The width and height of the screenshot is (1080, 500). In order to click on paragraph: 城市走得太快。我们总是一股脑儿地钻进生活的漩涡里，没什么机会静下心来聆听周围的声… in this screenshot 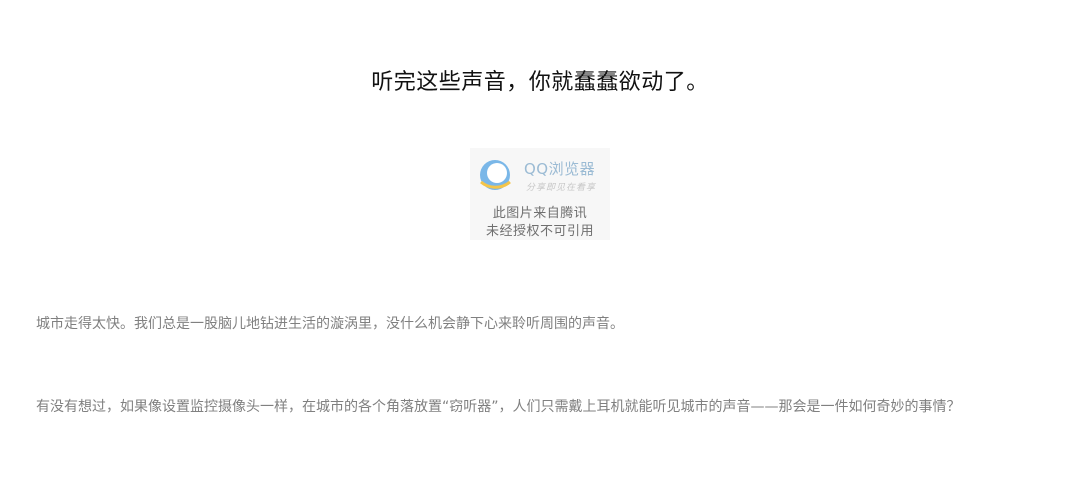, I will do `click(330, 324)`.